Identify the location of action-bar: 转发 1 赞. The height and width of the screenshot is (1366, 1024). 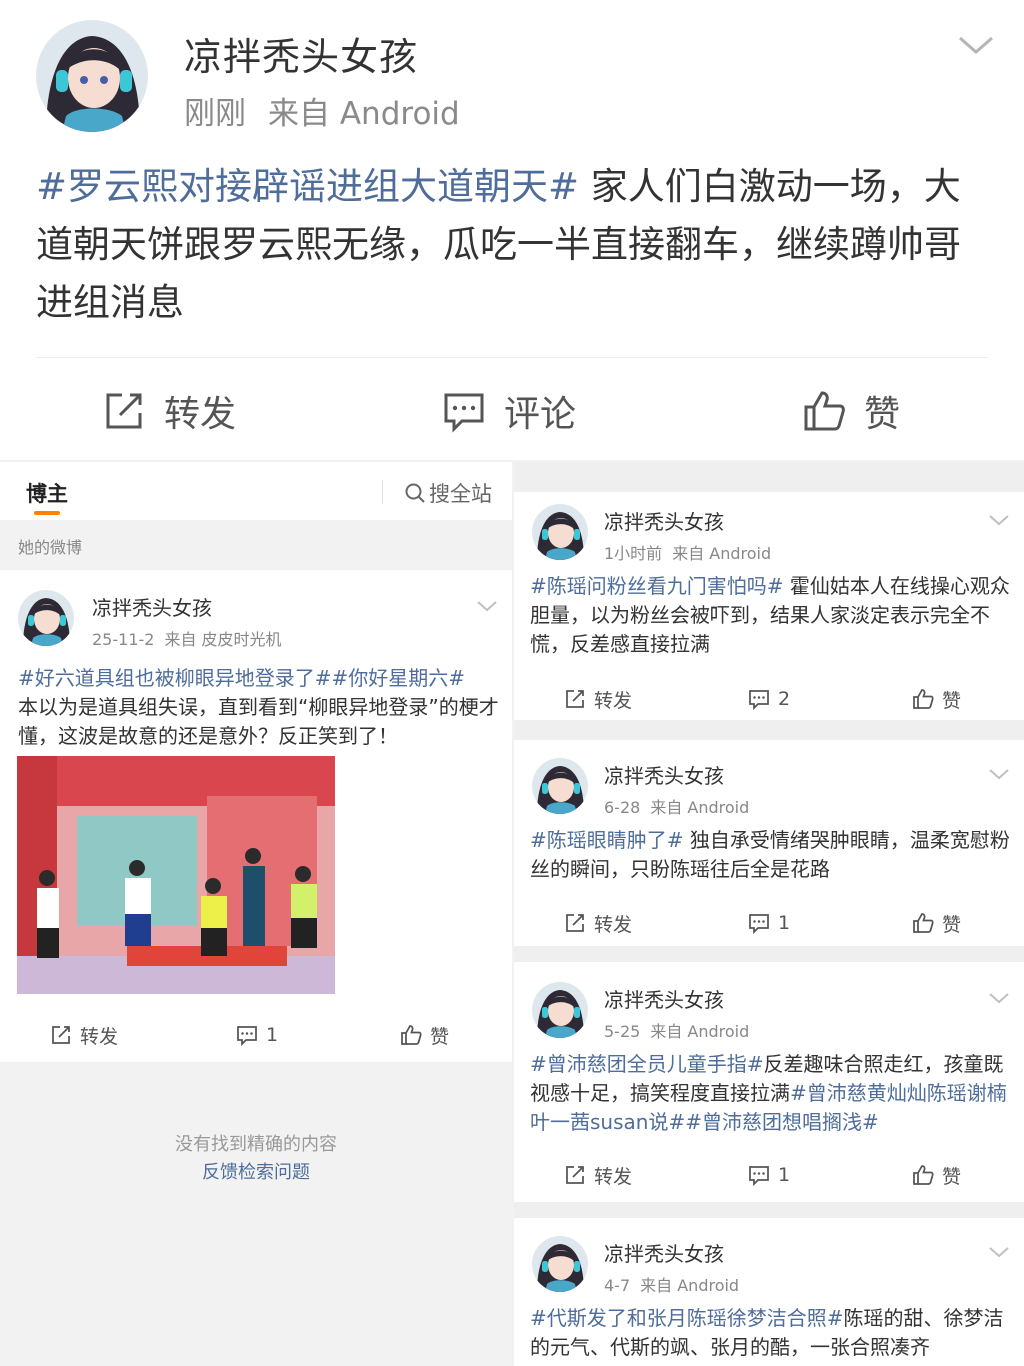
(769, 1175).